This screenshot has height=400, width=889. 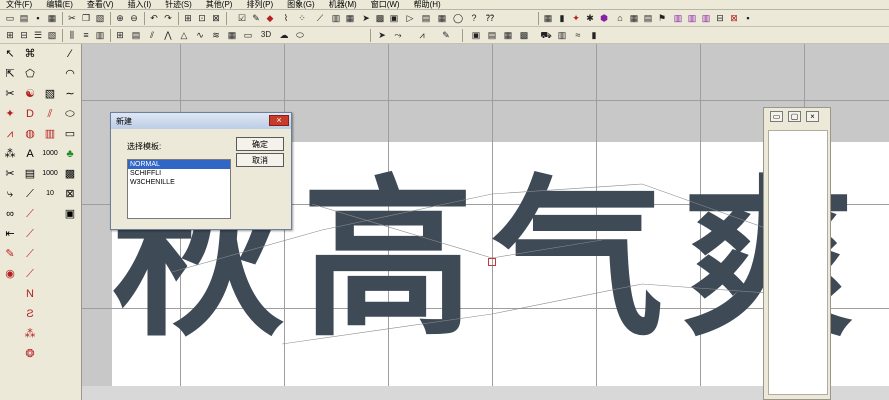 I want to click on length-10: 10, so click(x=50, y=194).